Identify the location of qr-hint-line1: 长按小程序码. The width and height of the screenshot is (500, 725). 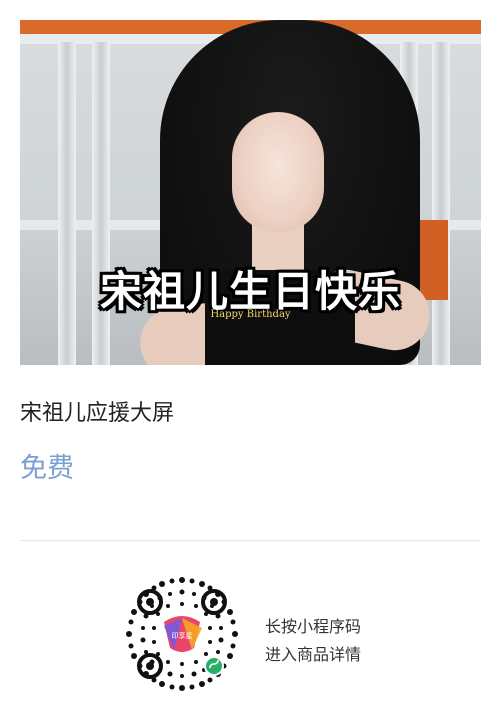
(313, 626).